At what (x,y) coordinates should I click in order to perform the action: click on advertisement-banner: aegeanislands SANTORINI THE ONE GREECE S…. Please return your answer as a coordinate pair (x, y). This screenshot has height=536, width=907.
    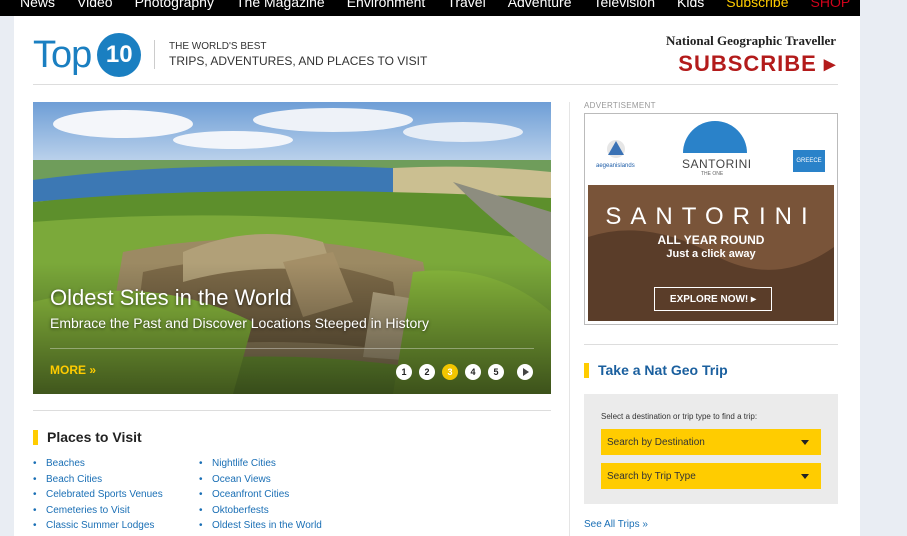
    Looking at the image, I should click on (711, 219).